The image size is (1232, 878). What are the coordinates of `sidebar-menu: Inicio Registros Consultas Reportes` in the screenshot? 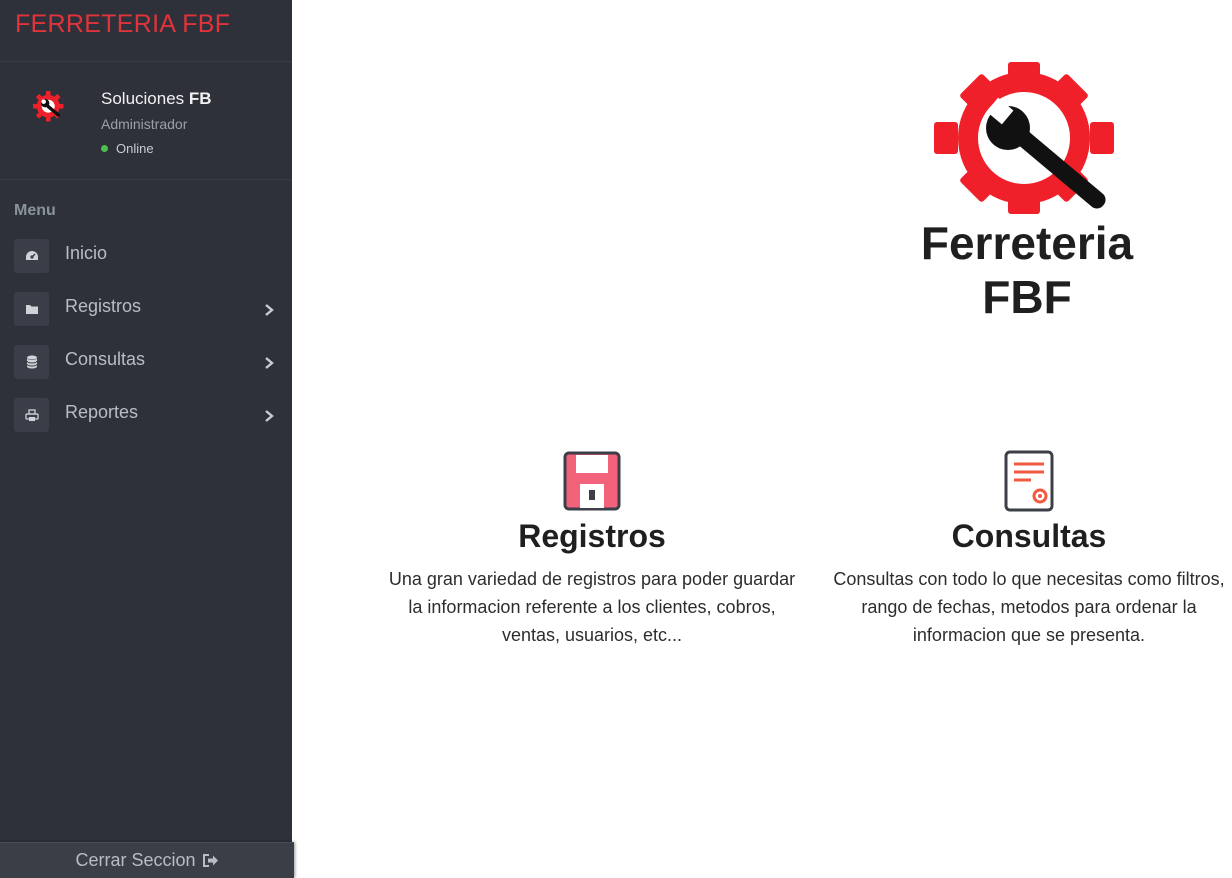 It's located at (146, 342).